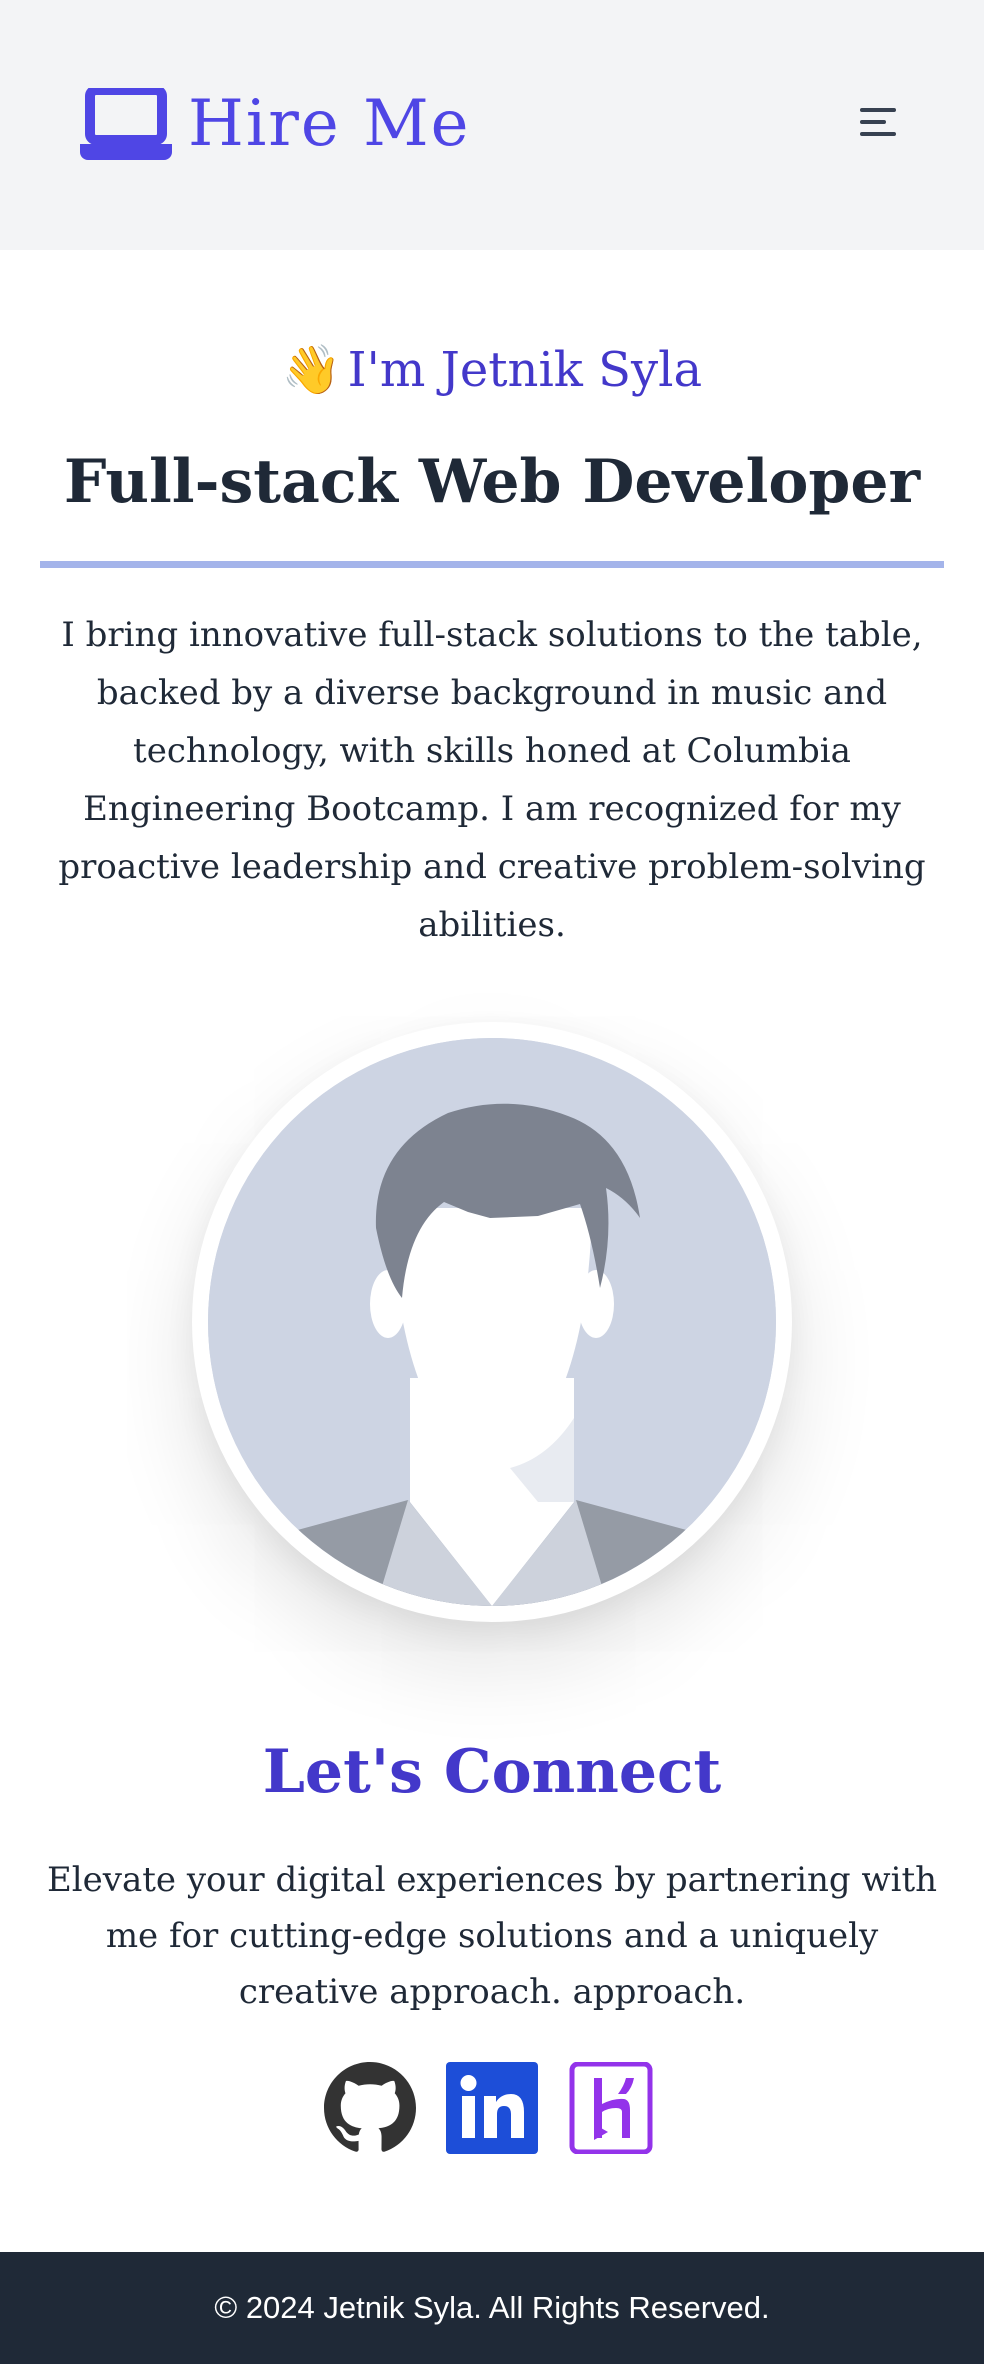 The height and width of the screenshot is (2364, 984). I want to click on greeting-text: I'm Jetnik Syla, so click(525, 370).